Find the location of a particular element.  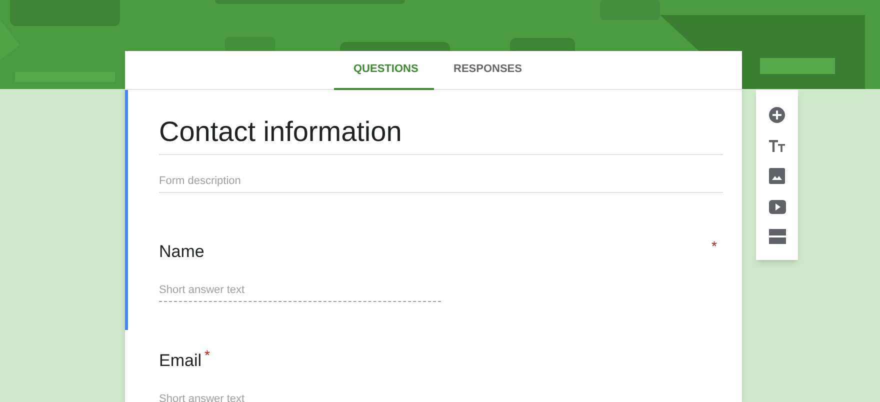

image-icon is located at coordinates (777, 176).